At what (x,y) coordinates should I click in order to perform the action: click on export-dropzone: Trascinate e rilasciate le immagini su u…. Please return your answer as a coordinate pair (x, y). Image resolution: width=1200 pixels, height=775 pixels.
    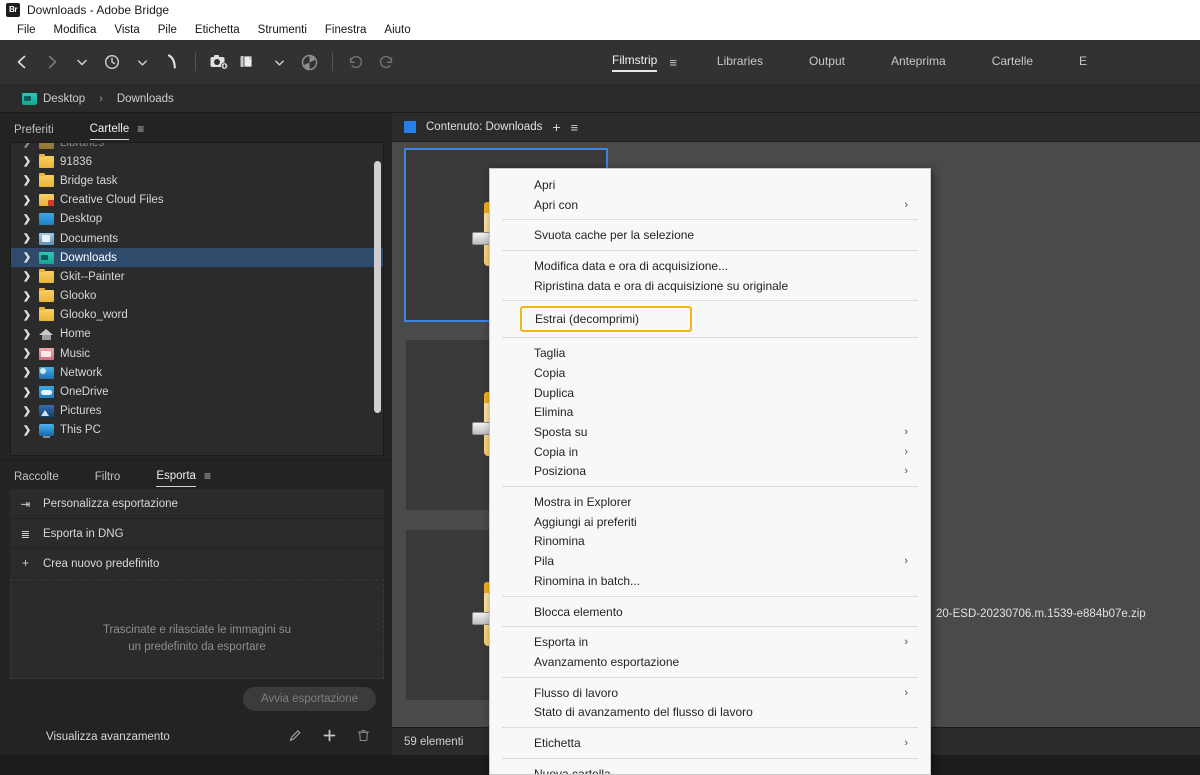
    Looking at the image, I should click on (197, 629).